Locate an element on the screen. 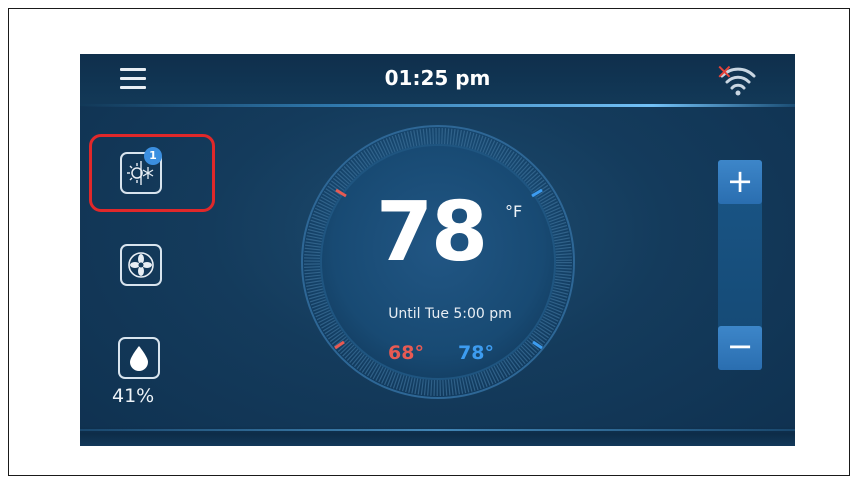 Image resolution: width=858 pixels, height=484 pixels. clock-time: 01:25 pm is located at coordinates (437, 78).